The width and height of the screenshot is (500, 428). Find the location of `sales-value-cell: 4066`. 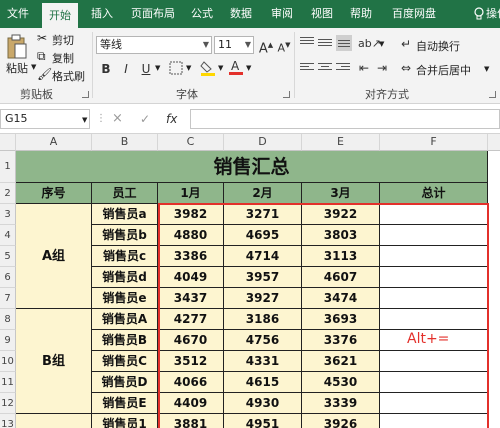

sales-value-cell: 4066 is located at coordinates (191, 382).